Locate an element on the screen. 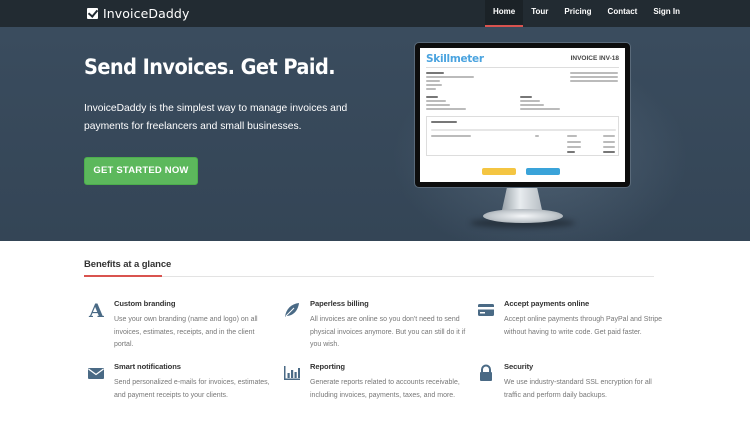  invoice-title: INVOICE INV-18 is located at coordinates (594, 58).